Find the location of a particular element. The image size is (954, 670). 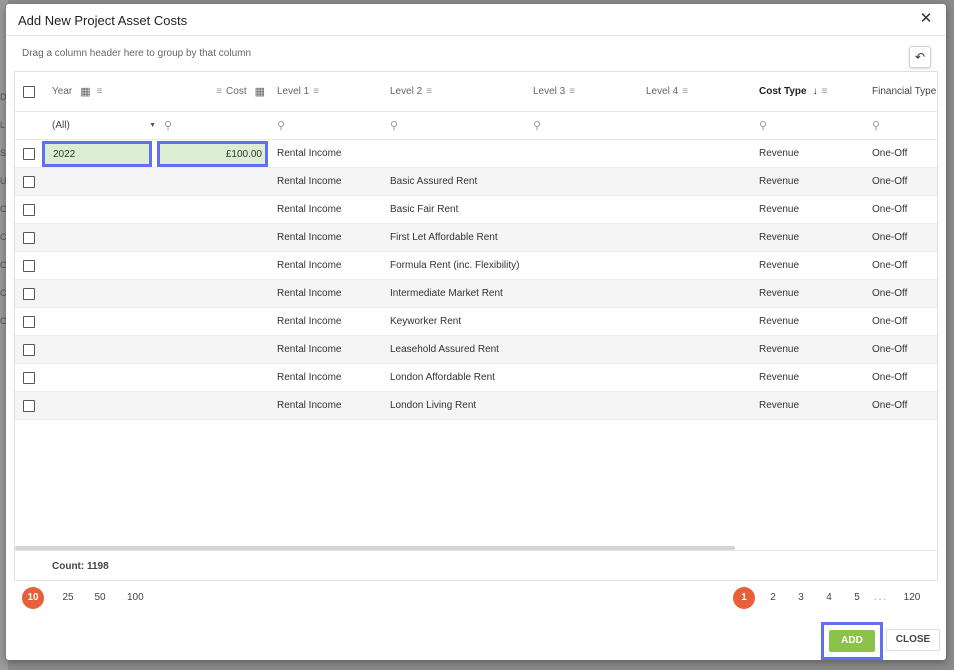

column-header-financial-type: Financial Type is located at coordinates (904, 91).